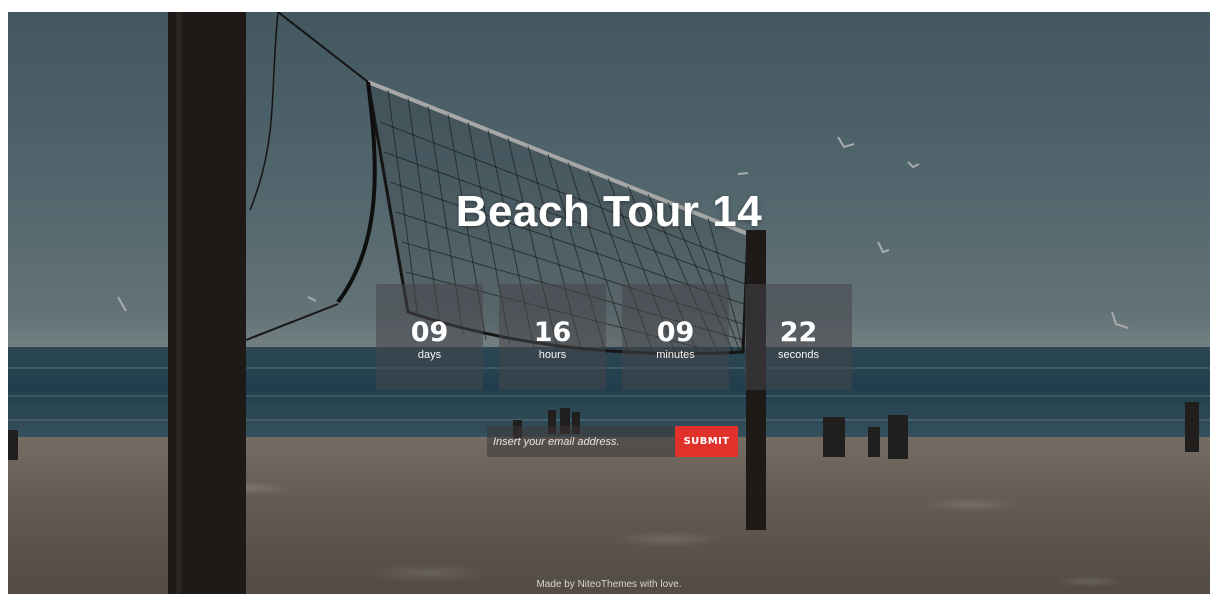  I want to click on countdown-minutes: 09 minutes, so click(675, 337).